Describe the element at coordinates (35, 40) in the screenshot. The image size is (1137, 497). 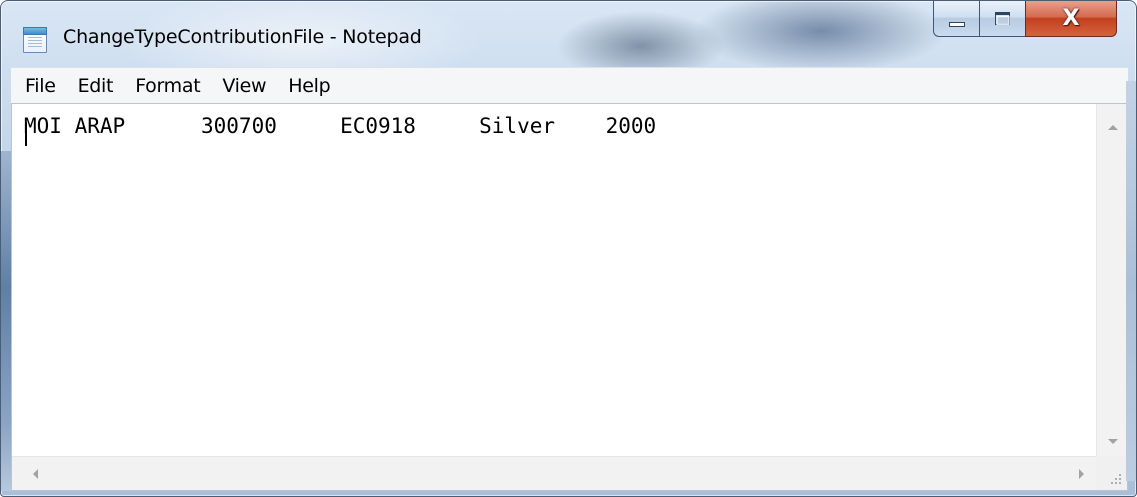
I see `notepad-icon` at that location.